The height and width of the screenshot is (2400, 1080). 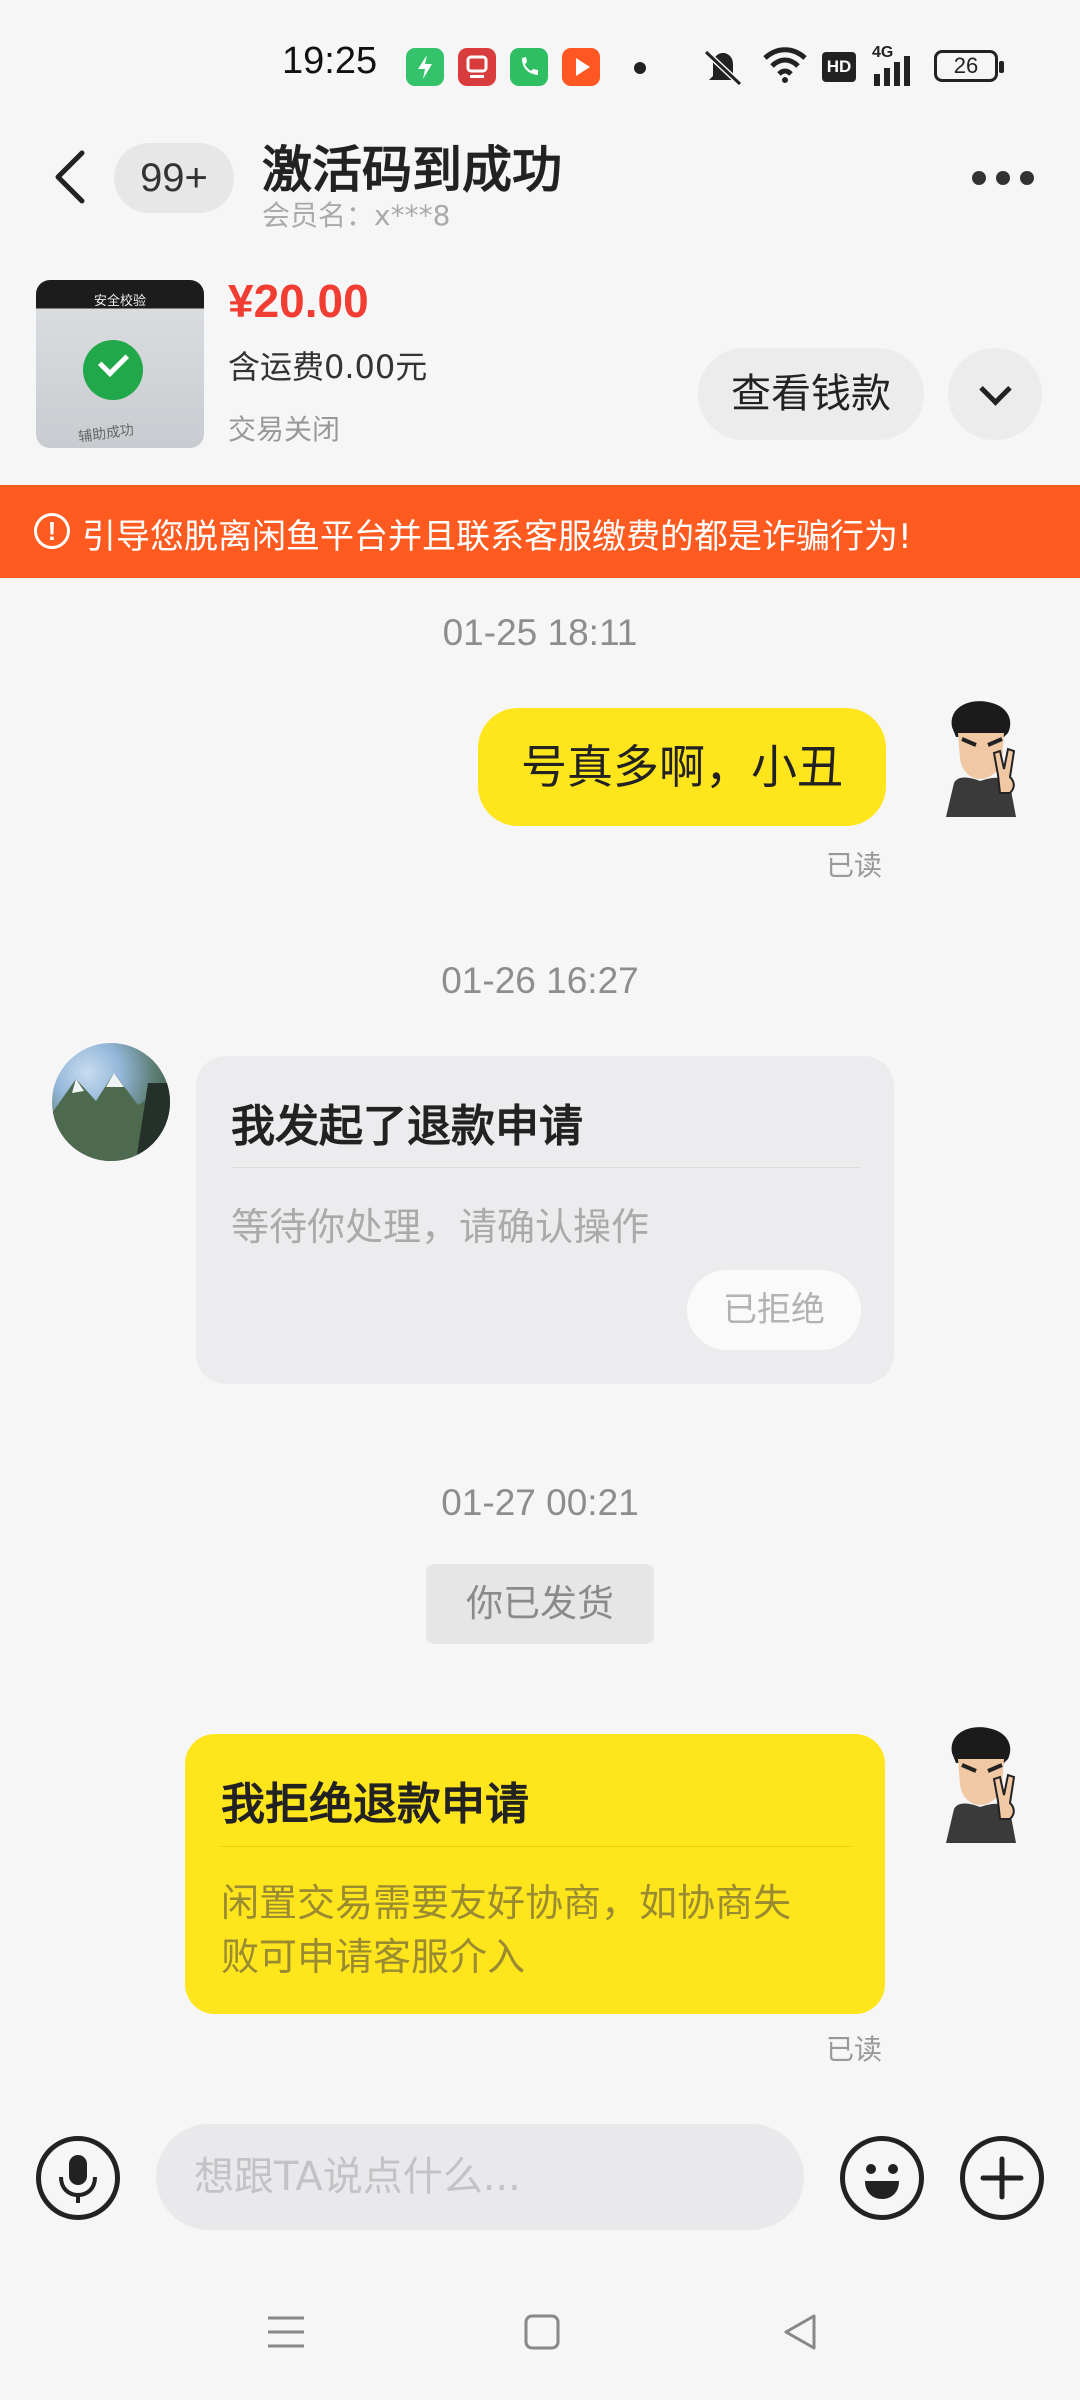 What do you see at coordinates (477, 67) in the screenshot?
I see `red-app-icon` at bounding box center [477, 67].